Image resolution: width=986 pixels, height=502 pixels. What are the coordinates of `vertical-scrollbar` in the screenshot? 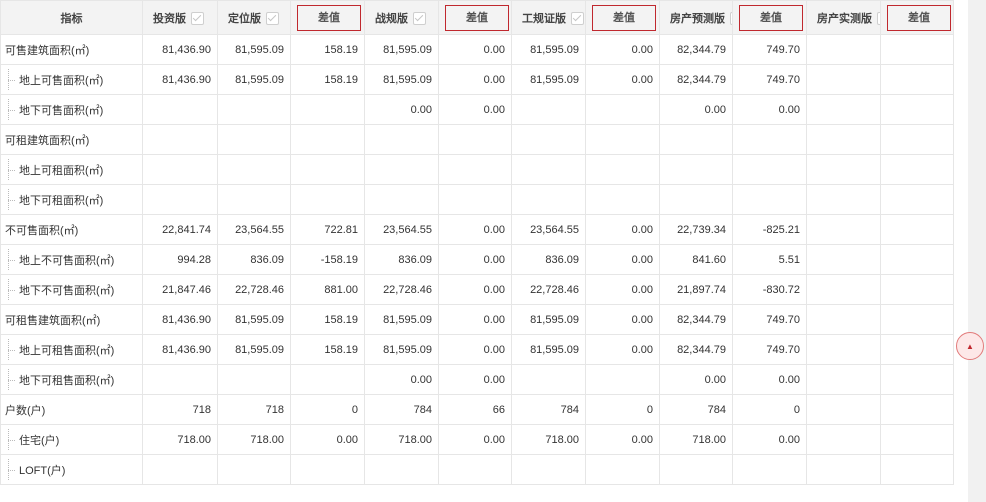 It's located at (977, 251).